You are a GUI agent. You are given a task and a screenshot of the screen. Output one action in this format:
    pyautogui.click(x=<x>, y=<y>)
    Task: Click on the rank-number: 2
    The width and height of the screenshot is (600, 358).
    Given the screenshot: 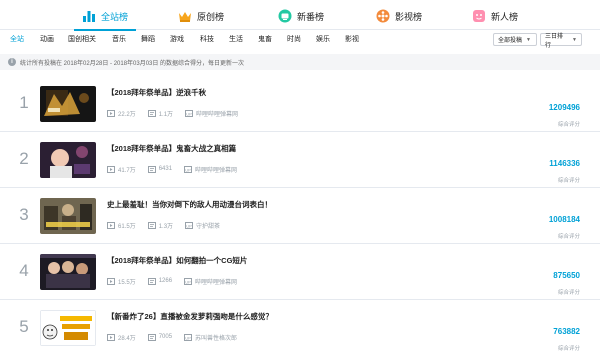 What is the action you would take?
    pyautogui.click(x=24, y=158)
    